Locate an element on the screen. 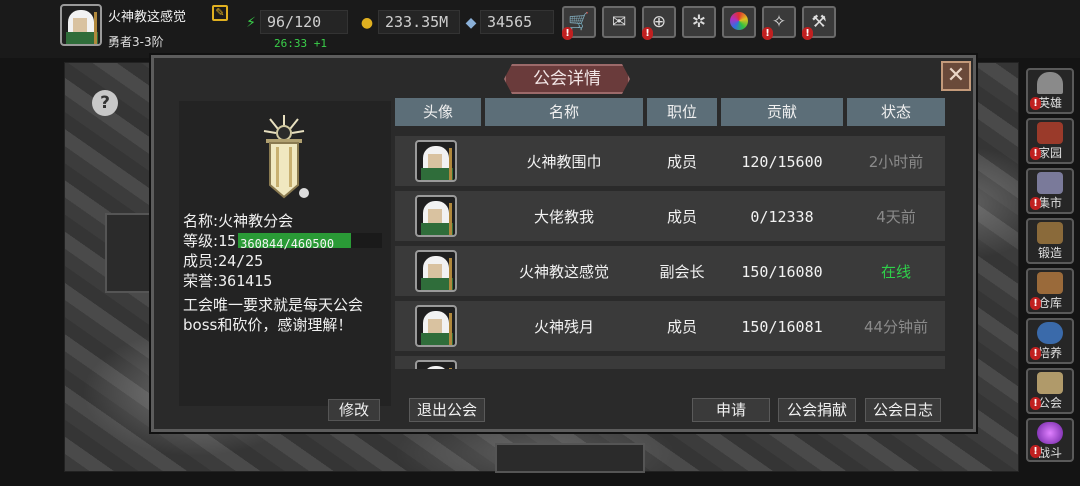  guild-honor-label: 荣誉: is located at coordinates (201, 281).